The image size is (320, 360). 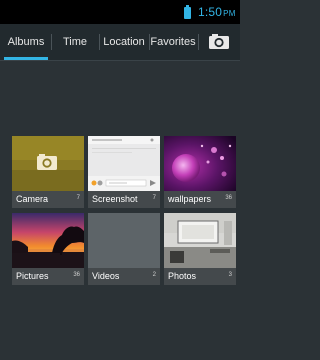 What do you see at coordinates (124, 276) in the screenshot?
I see `album-caption: Videos 2` at bounding box center [124, 276].